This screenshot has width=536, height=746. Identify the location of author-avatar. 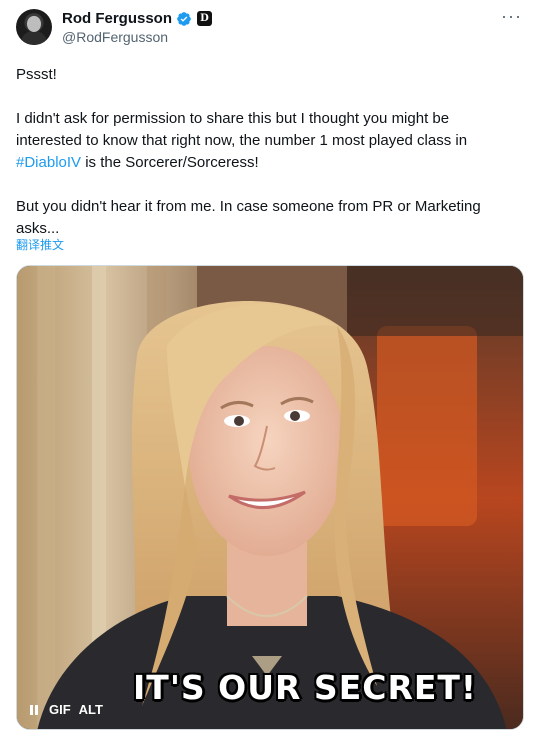
(34, 27).